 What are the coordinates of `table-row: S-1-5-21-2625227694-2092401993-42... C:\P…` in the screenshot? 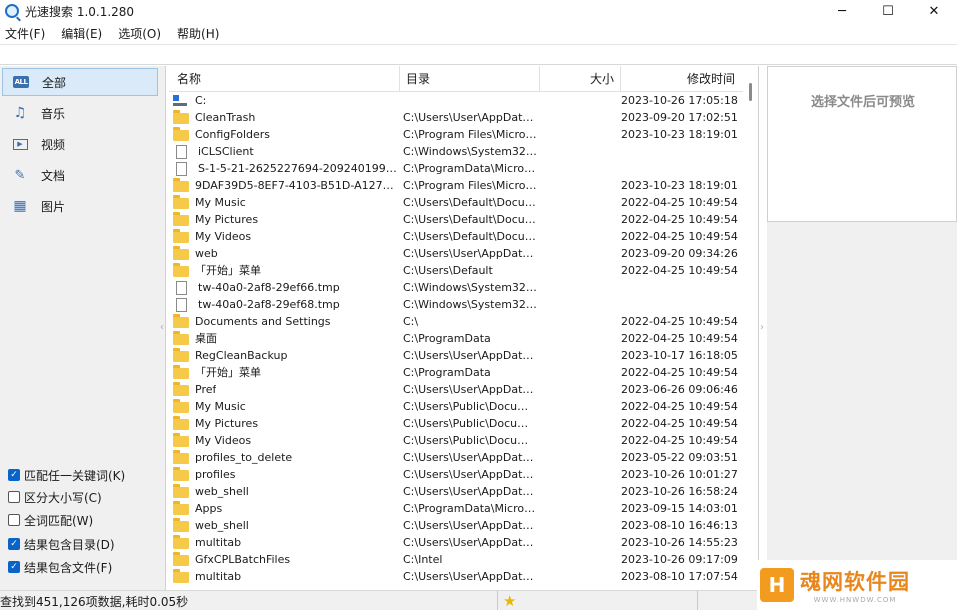 It's located at (456, 168).